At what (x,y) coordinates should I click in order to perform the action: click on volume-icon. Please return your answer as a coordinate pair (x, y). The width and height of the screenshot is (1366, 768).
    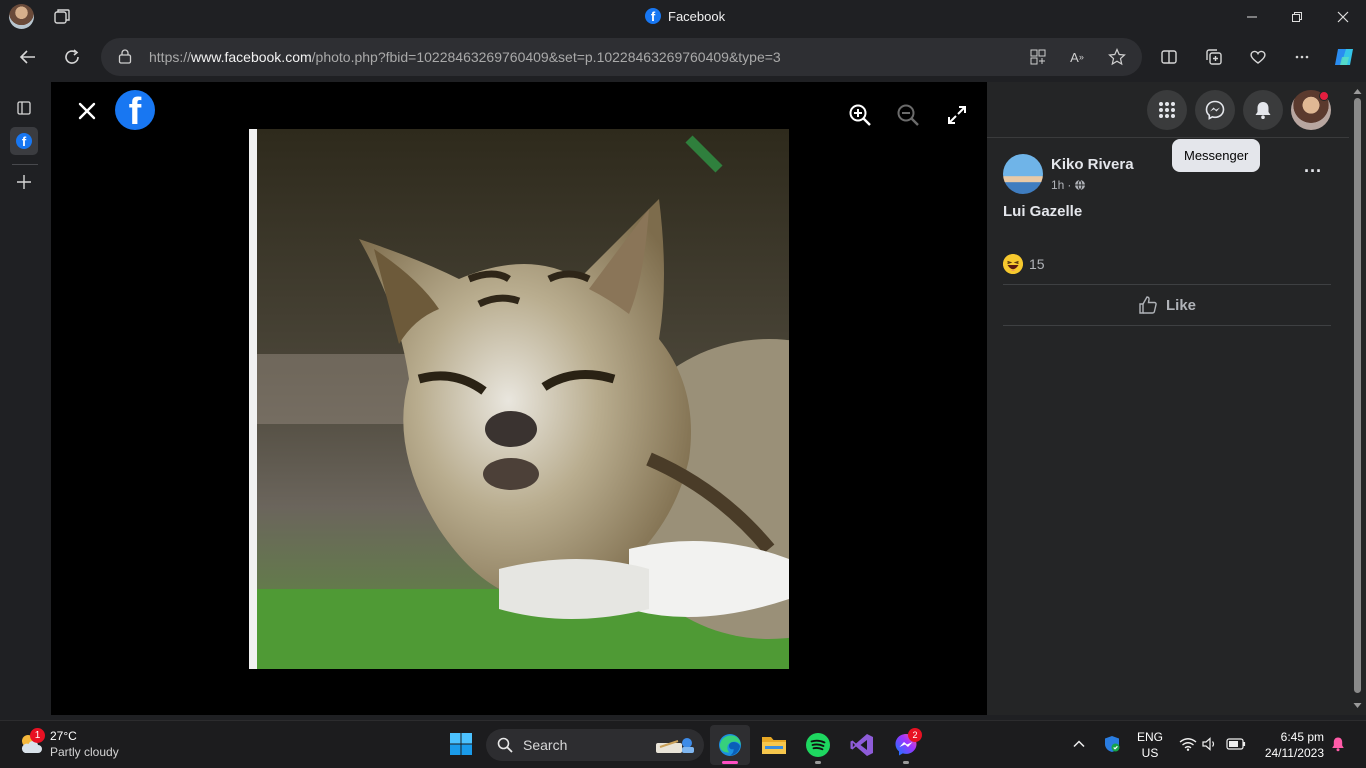
    Looking at the image, I should click on (1210, 744).